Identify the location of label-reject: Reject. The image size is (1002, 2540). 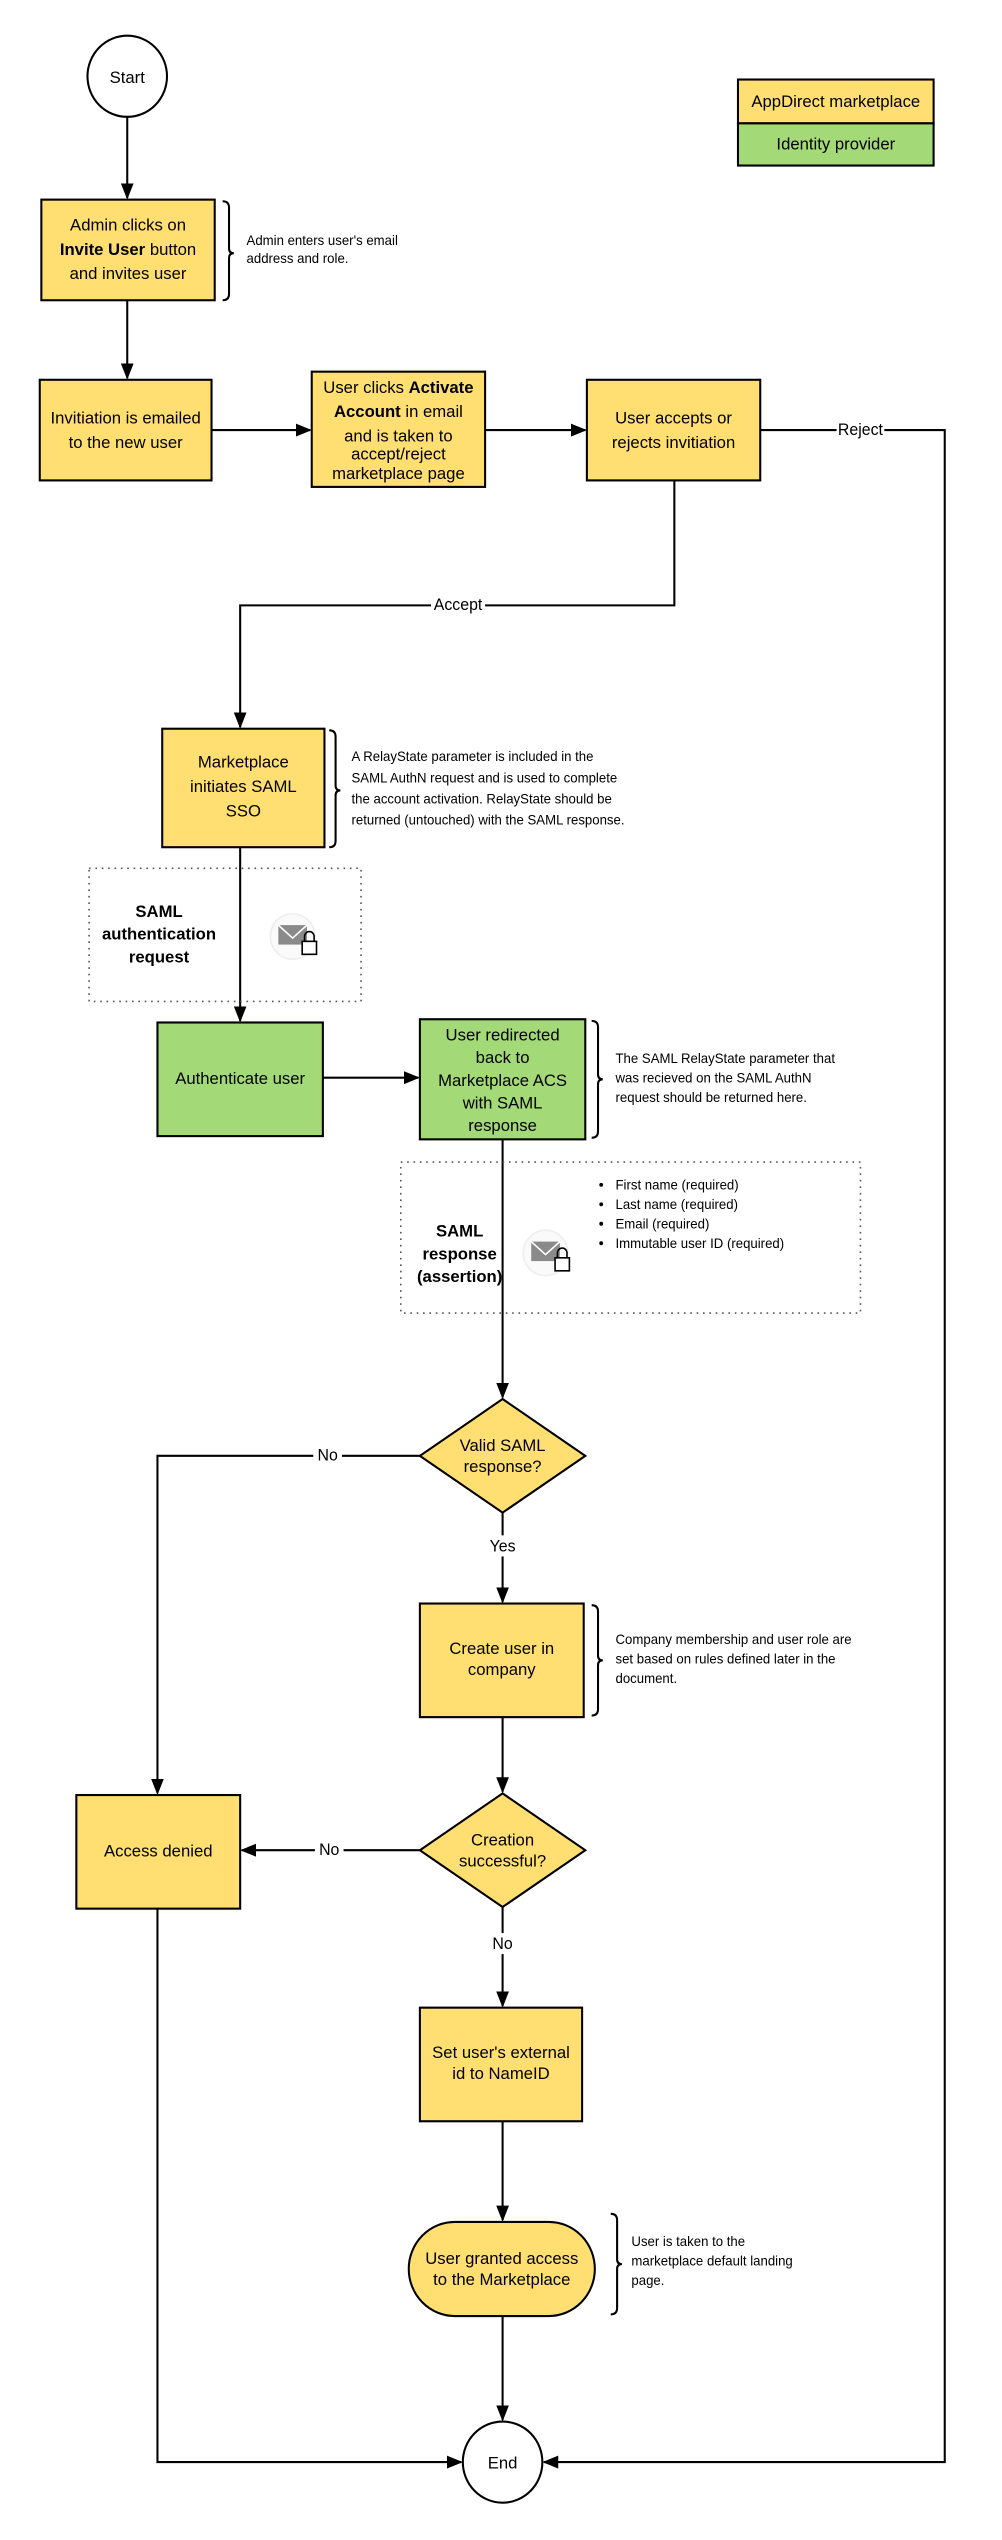
(861, 430).